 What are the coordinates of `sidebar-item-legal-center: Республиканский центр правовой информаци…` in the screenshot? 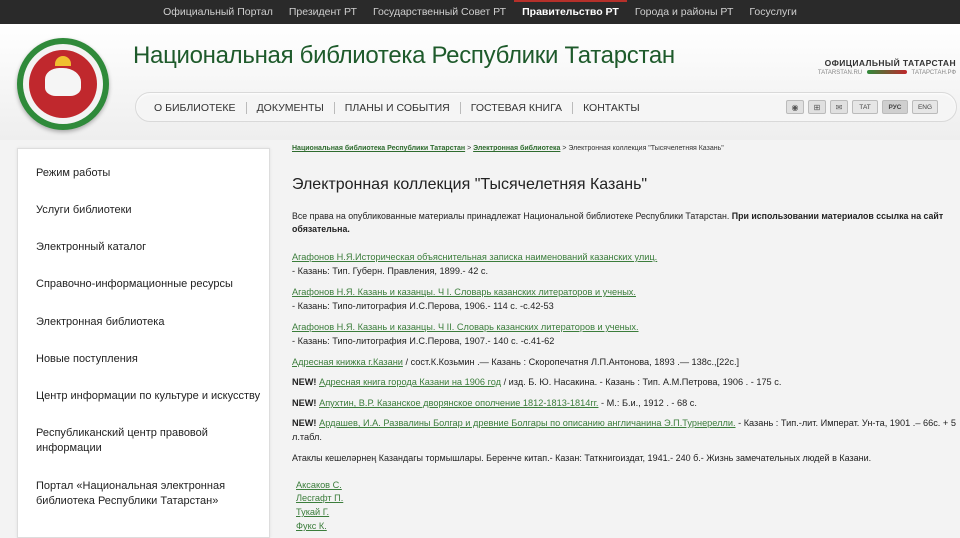 It's located at (136, 441).